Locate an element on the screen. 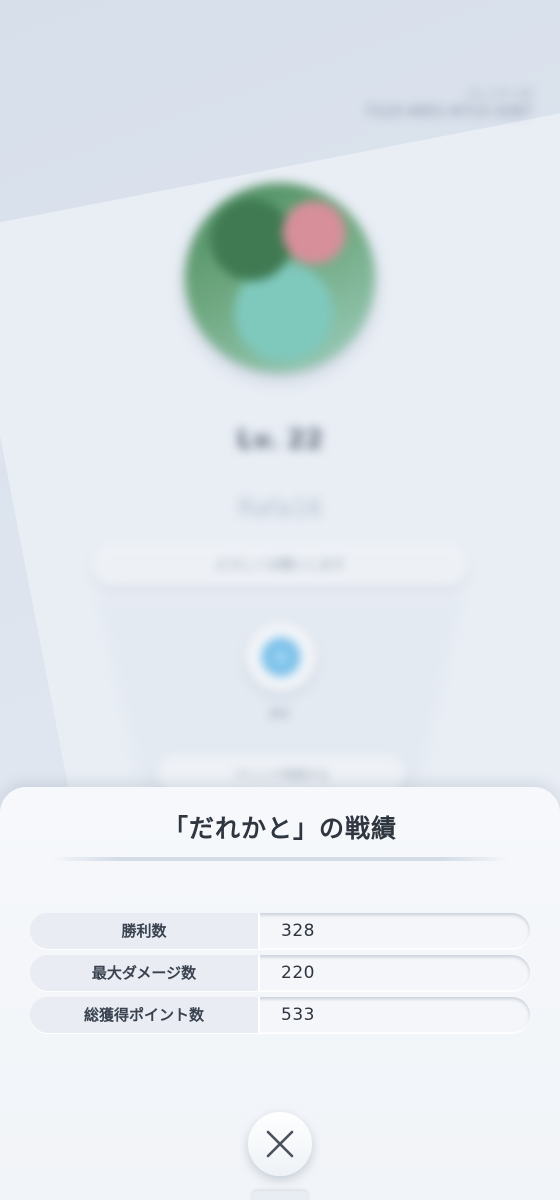  stat-row-max-damage: 最大ダメージ数 220 is located at coordinates (280, 973).